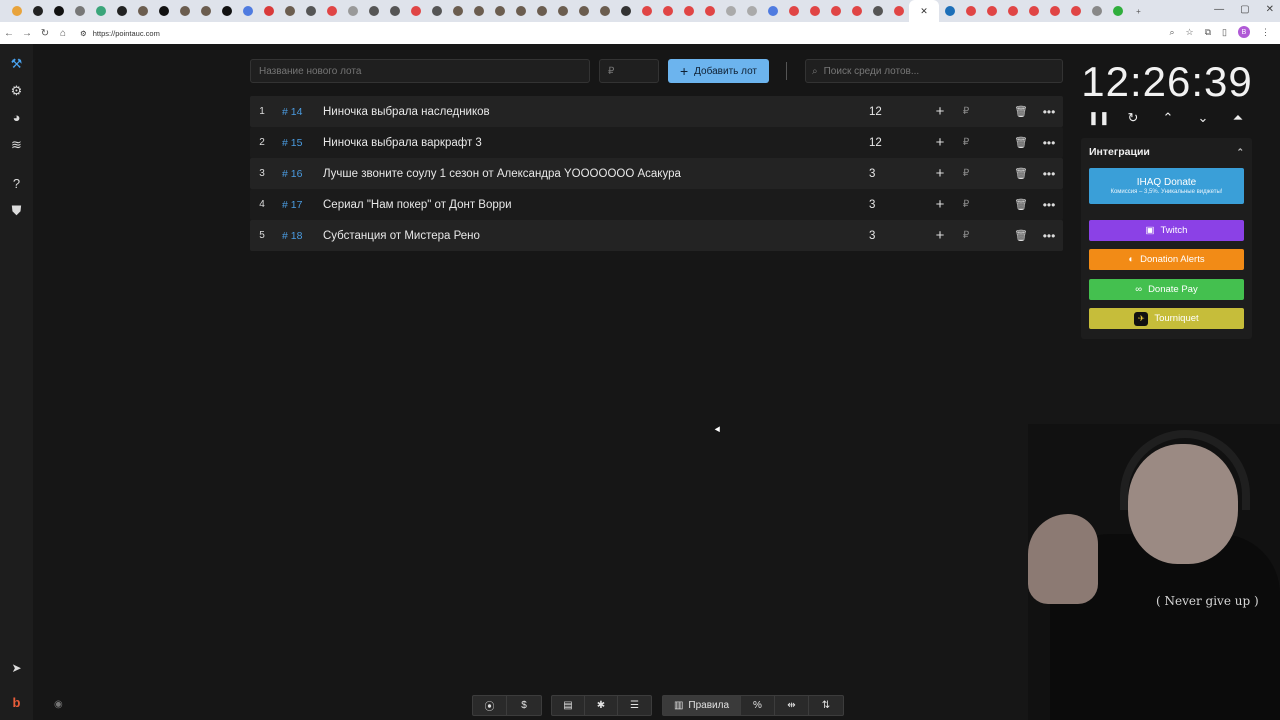 This screenshot has height=720, width=1280. Describe the element at coordinates (16, 210) in the screenshot. I see `shield-icon: ⛊` at that location.